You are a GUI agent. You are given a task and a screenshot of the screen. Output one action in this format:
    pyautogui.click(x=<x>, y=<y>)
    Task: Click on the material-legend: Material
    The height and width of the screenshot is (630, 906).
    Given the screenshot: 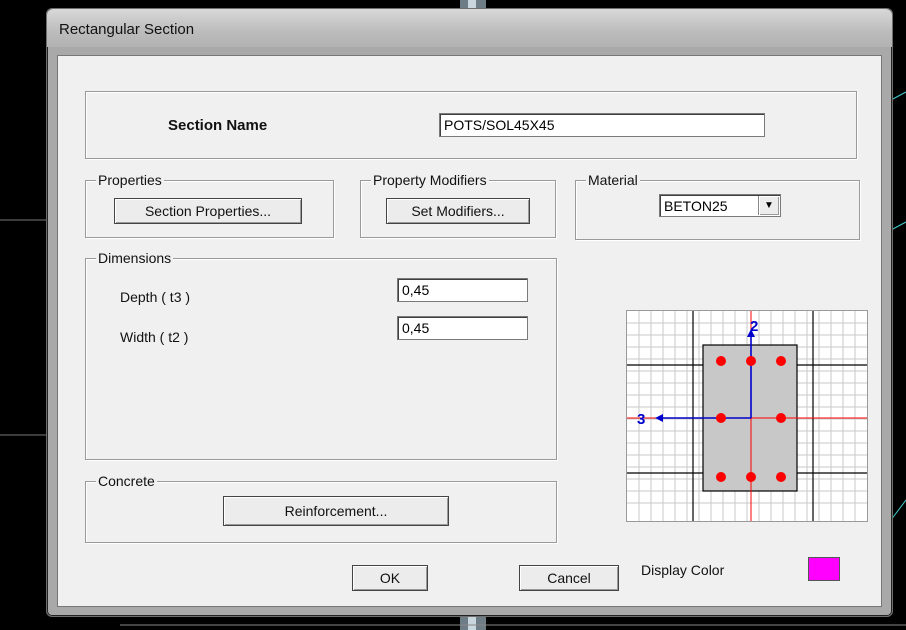 What is the action you would take?
    pyautogui.click(x=613, y=180)
    